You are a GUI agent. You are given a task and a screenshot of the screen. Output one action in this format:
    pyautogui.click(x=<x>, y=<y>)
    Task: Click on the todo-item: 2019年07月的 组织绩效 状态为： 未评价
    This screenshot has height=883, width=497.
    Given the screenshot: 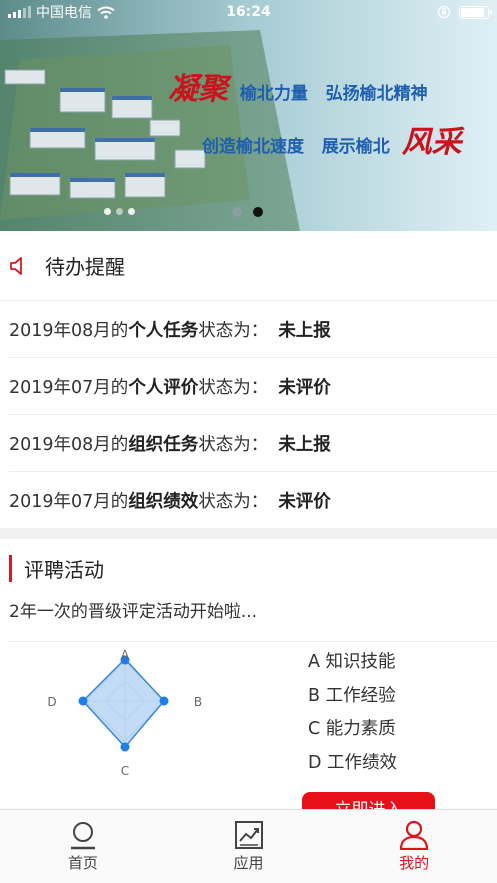 What is the action you would take?
    pyautogui.click(x=253, y=500)
    